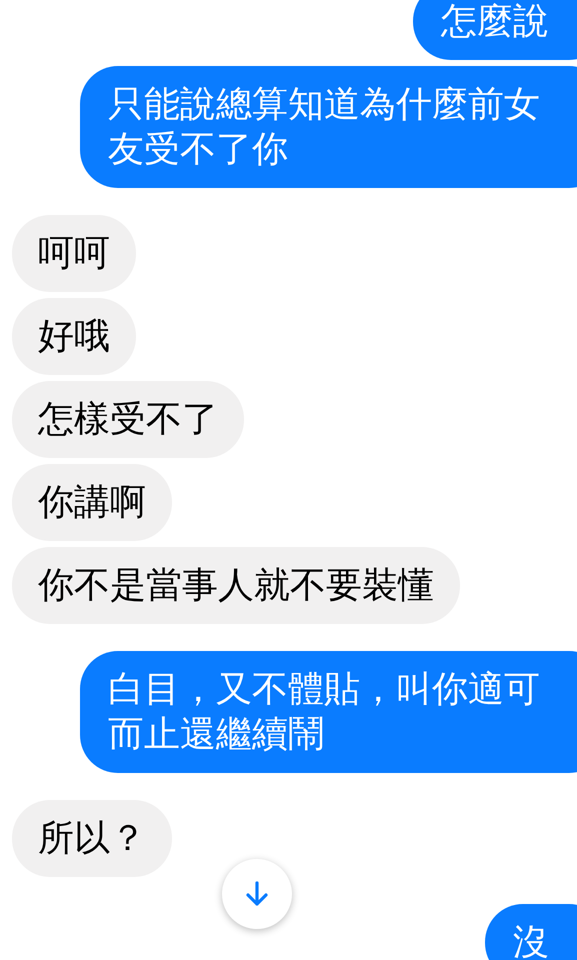  What do you see at coordinates (74, 336) in the screenshot?
I see `received-message: 好哦` at bounding box center [74, 336].